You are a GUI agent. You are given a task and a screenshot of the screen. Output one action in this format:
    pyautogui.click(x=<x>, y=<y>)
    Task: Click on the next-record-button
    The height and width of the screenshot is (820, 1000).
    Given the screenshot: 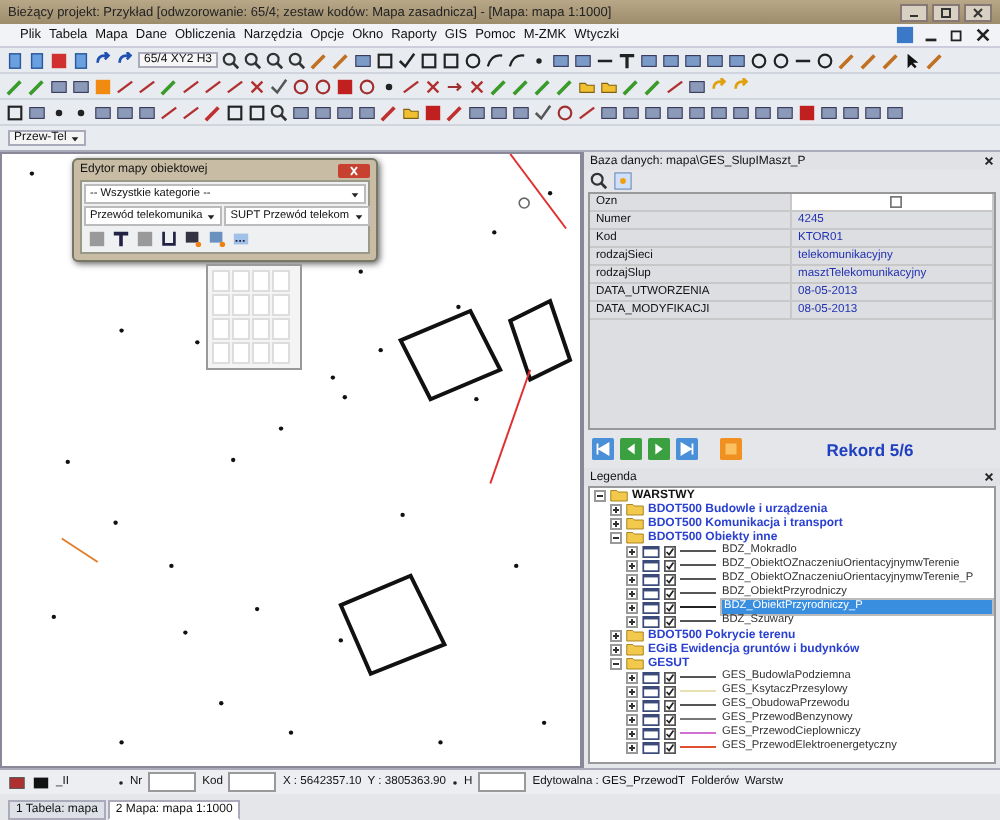 What is the action you would take?
    pyautogui.click(x=659, y=449)
    